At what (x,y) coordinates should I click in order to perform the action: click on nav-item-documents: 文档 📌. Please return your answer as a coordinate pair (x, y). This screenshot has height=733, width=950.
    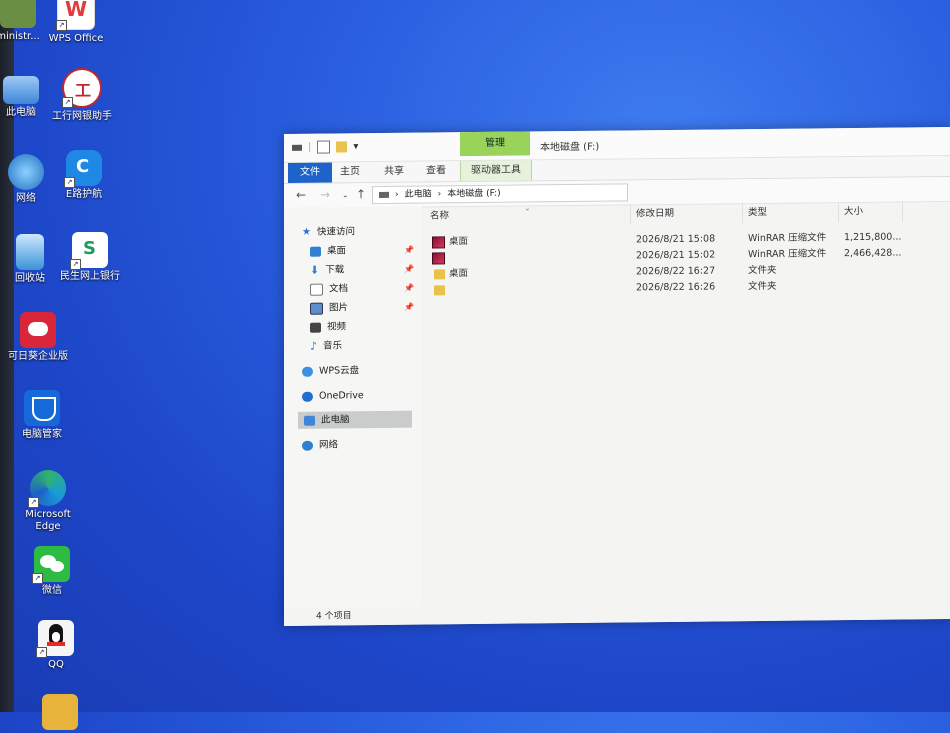
    Looking at the image, I should click on (362, 288).